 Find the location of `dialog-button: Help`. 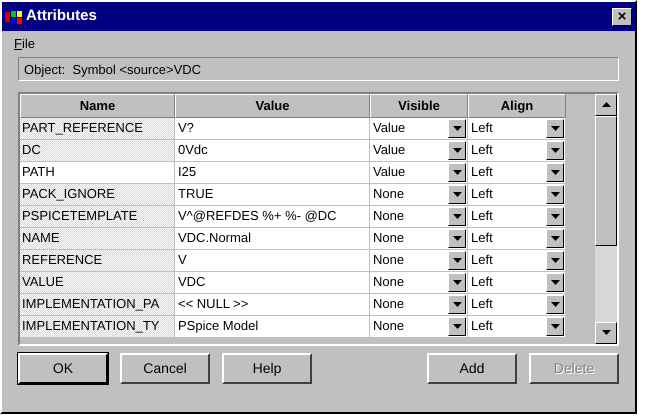

dialog-button: Help is located at coordinates (267, 368).